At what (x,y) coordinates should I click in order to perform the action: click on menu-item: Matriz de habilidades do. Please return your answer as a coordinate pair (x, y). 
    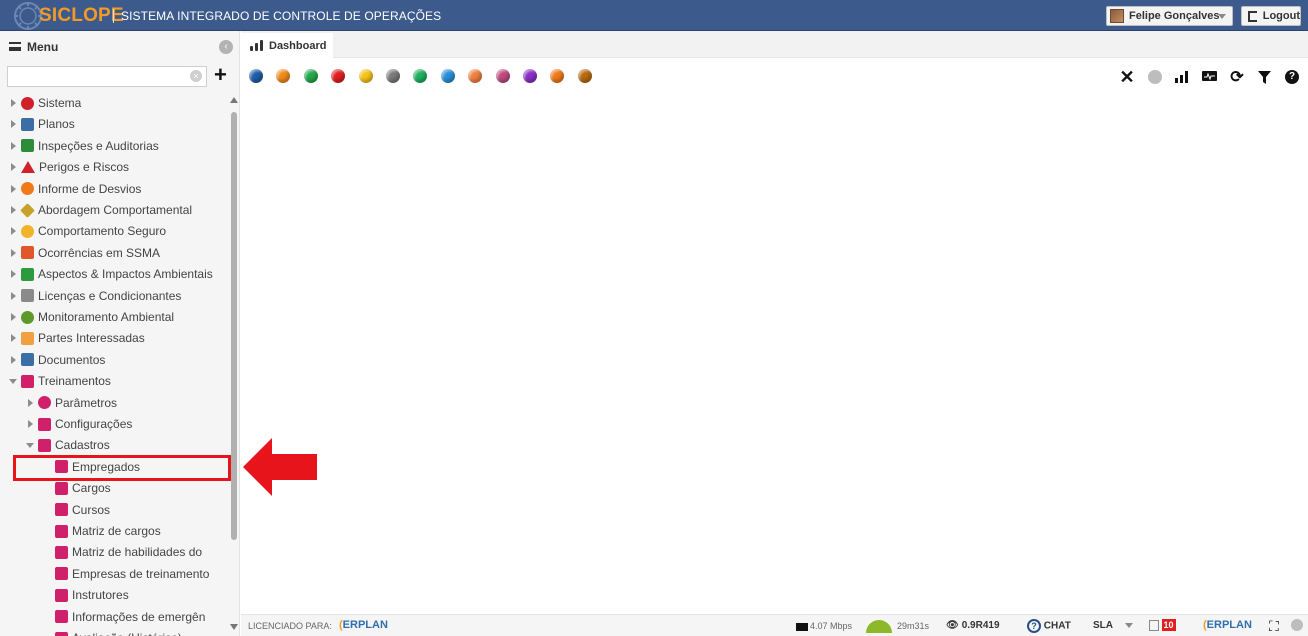
    Looking at the image, I should click on (122, 552).